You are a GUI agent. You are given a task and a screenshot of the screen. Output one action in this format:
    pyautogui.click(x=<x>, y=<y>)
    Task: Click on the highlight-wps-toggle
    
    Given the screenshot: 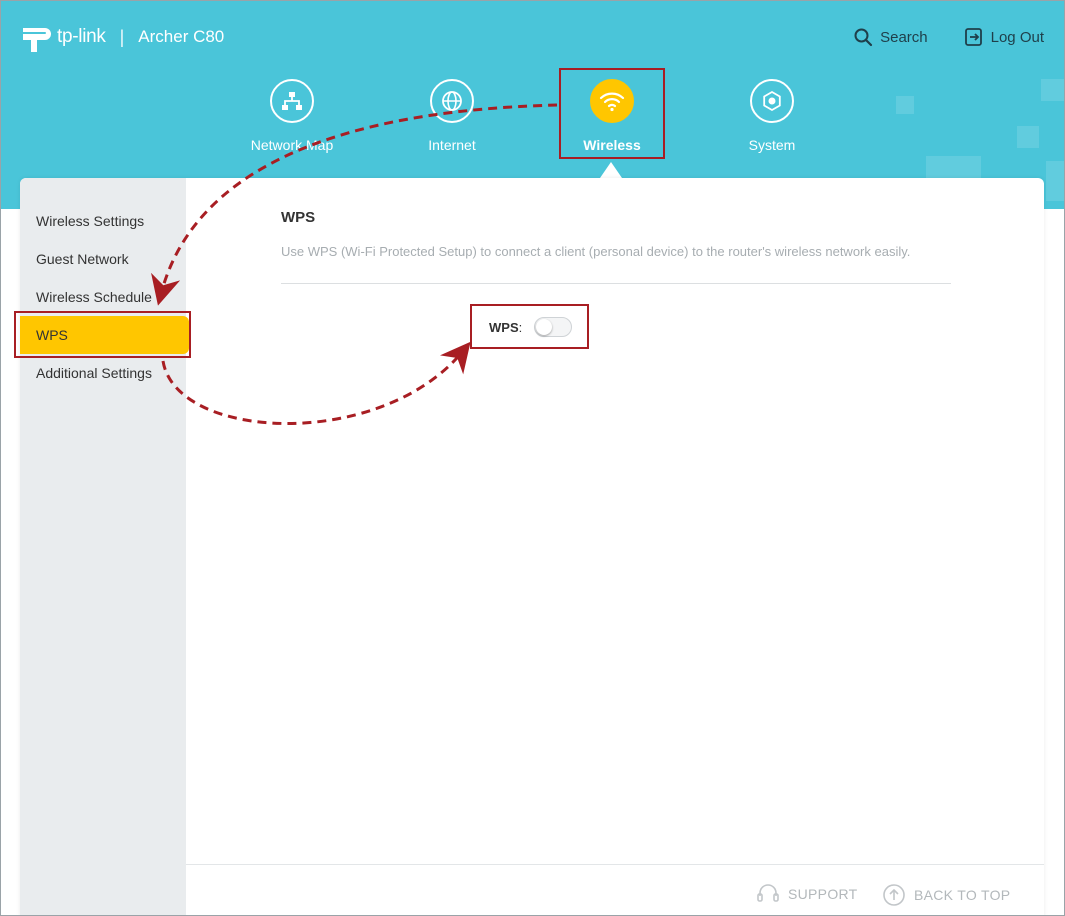 What is the action you would take?
    pyautogui.click(x=529, y=326)
    